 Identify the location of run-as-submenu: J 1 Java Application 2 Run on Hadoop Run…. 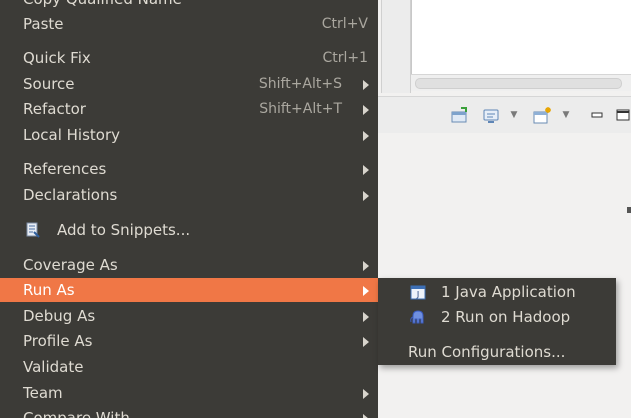
(497, 321).